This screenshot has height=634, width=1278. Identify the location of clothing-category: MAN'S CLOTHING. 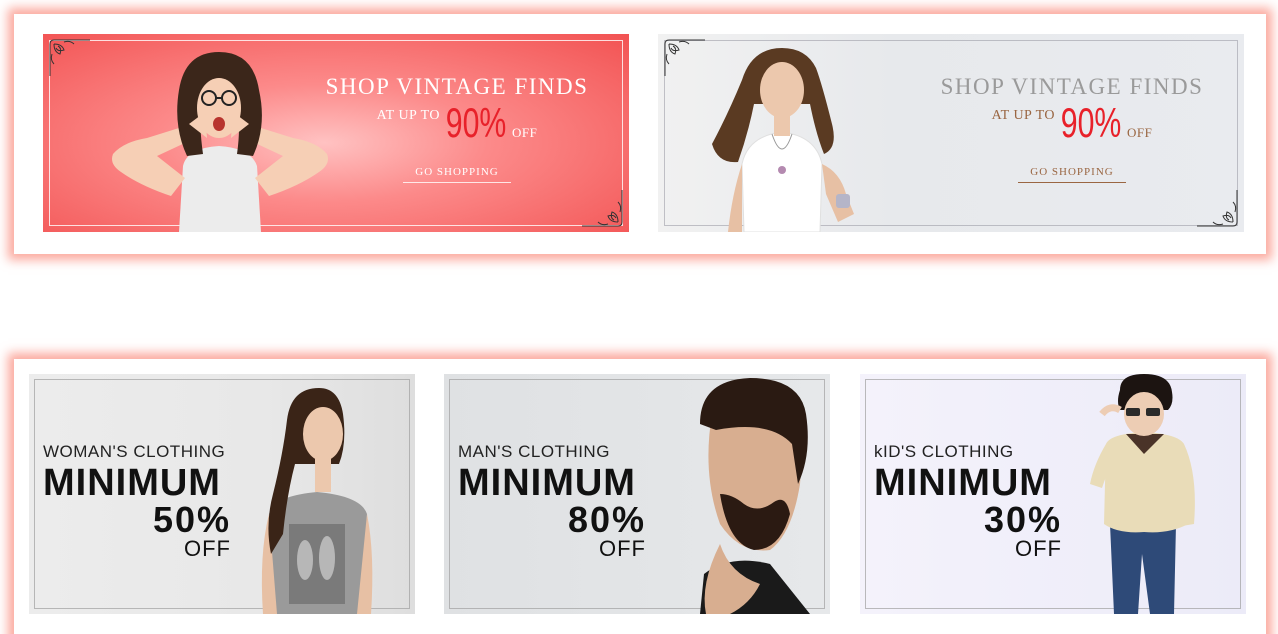
(534, 451).